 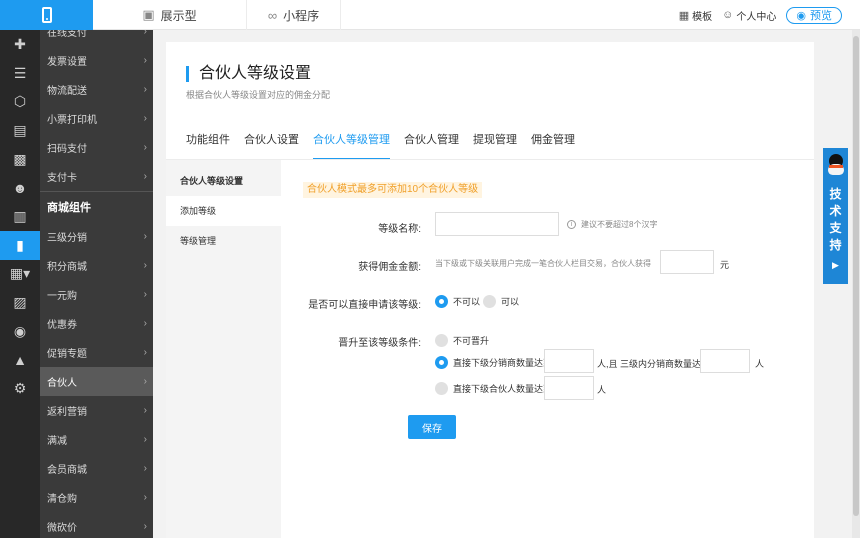 What do you see at coordinates (728, 15) in the screenshot?
I see `user-icon: ☺` at bounding box center [728, 15].